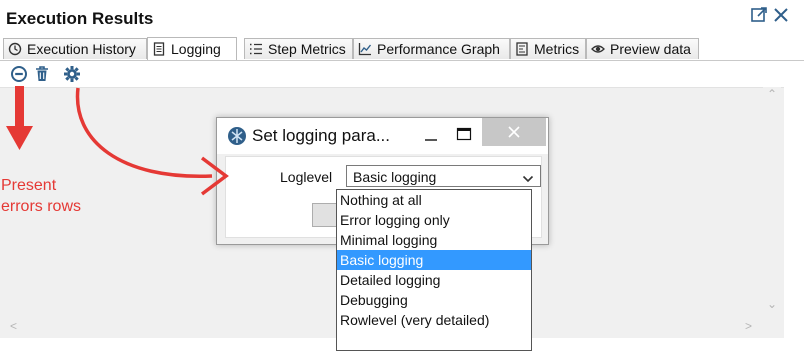  What do you see at coordinates (41, 196) in the screenshot?
I see `annotation-text: Present errors rows` at bounding box center [41, 196].